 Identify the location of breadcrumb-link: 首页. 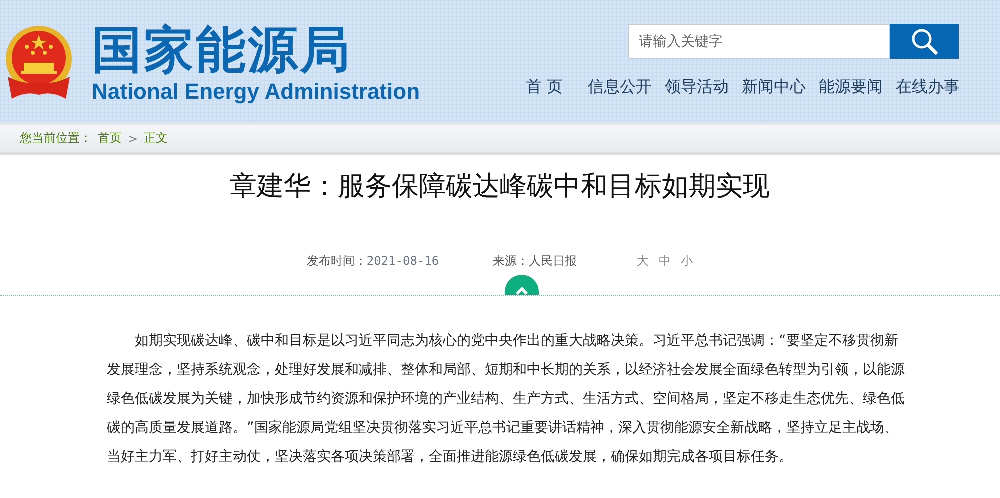
(110, 138).